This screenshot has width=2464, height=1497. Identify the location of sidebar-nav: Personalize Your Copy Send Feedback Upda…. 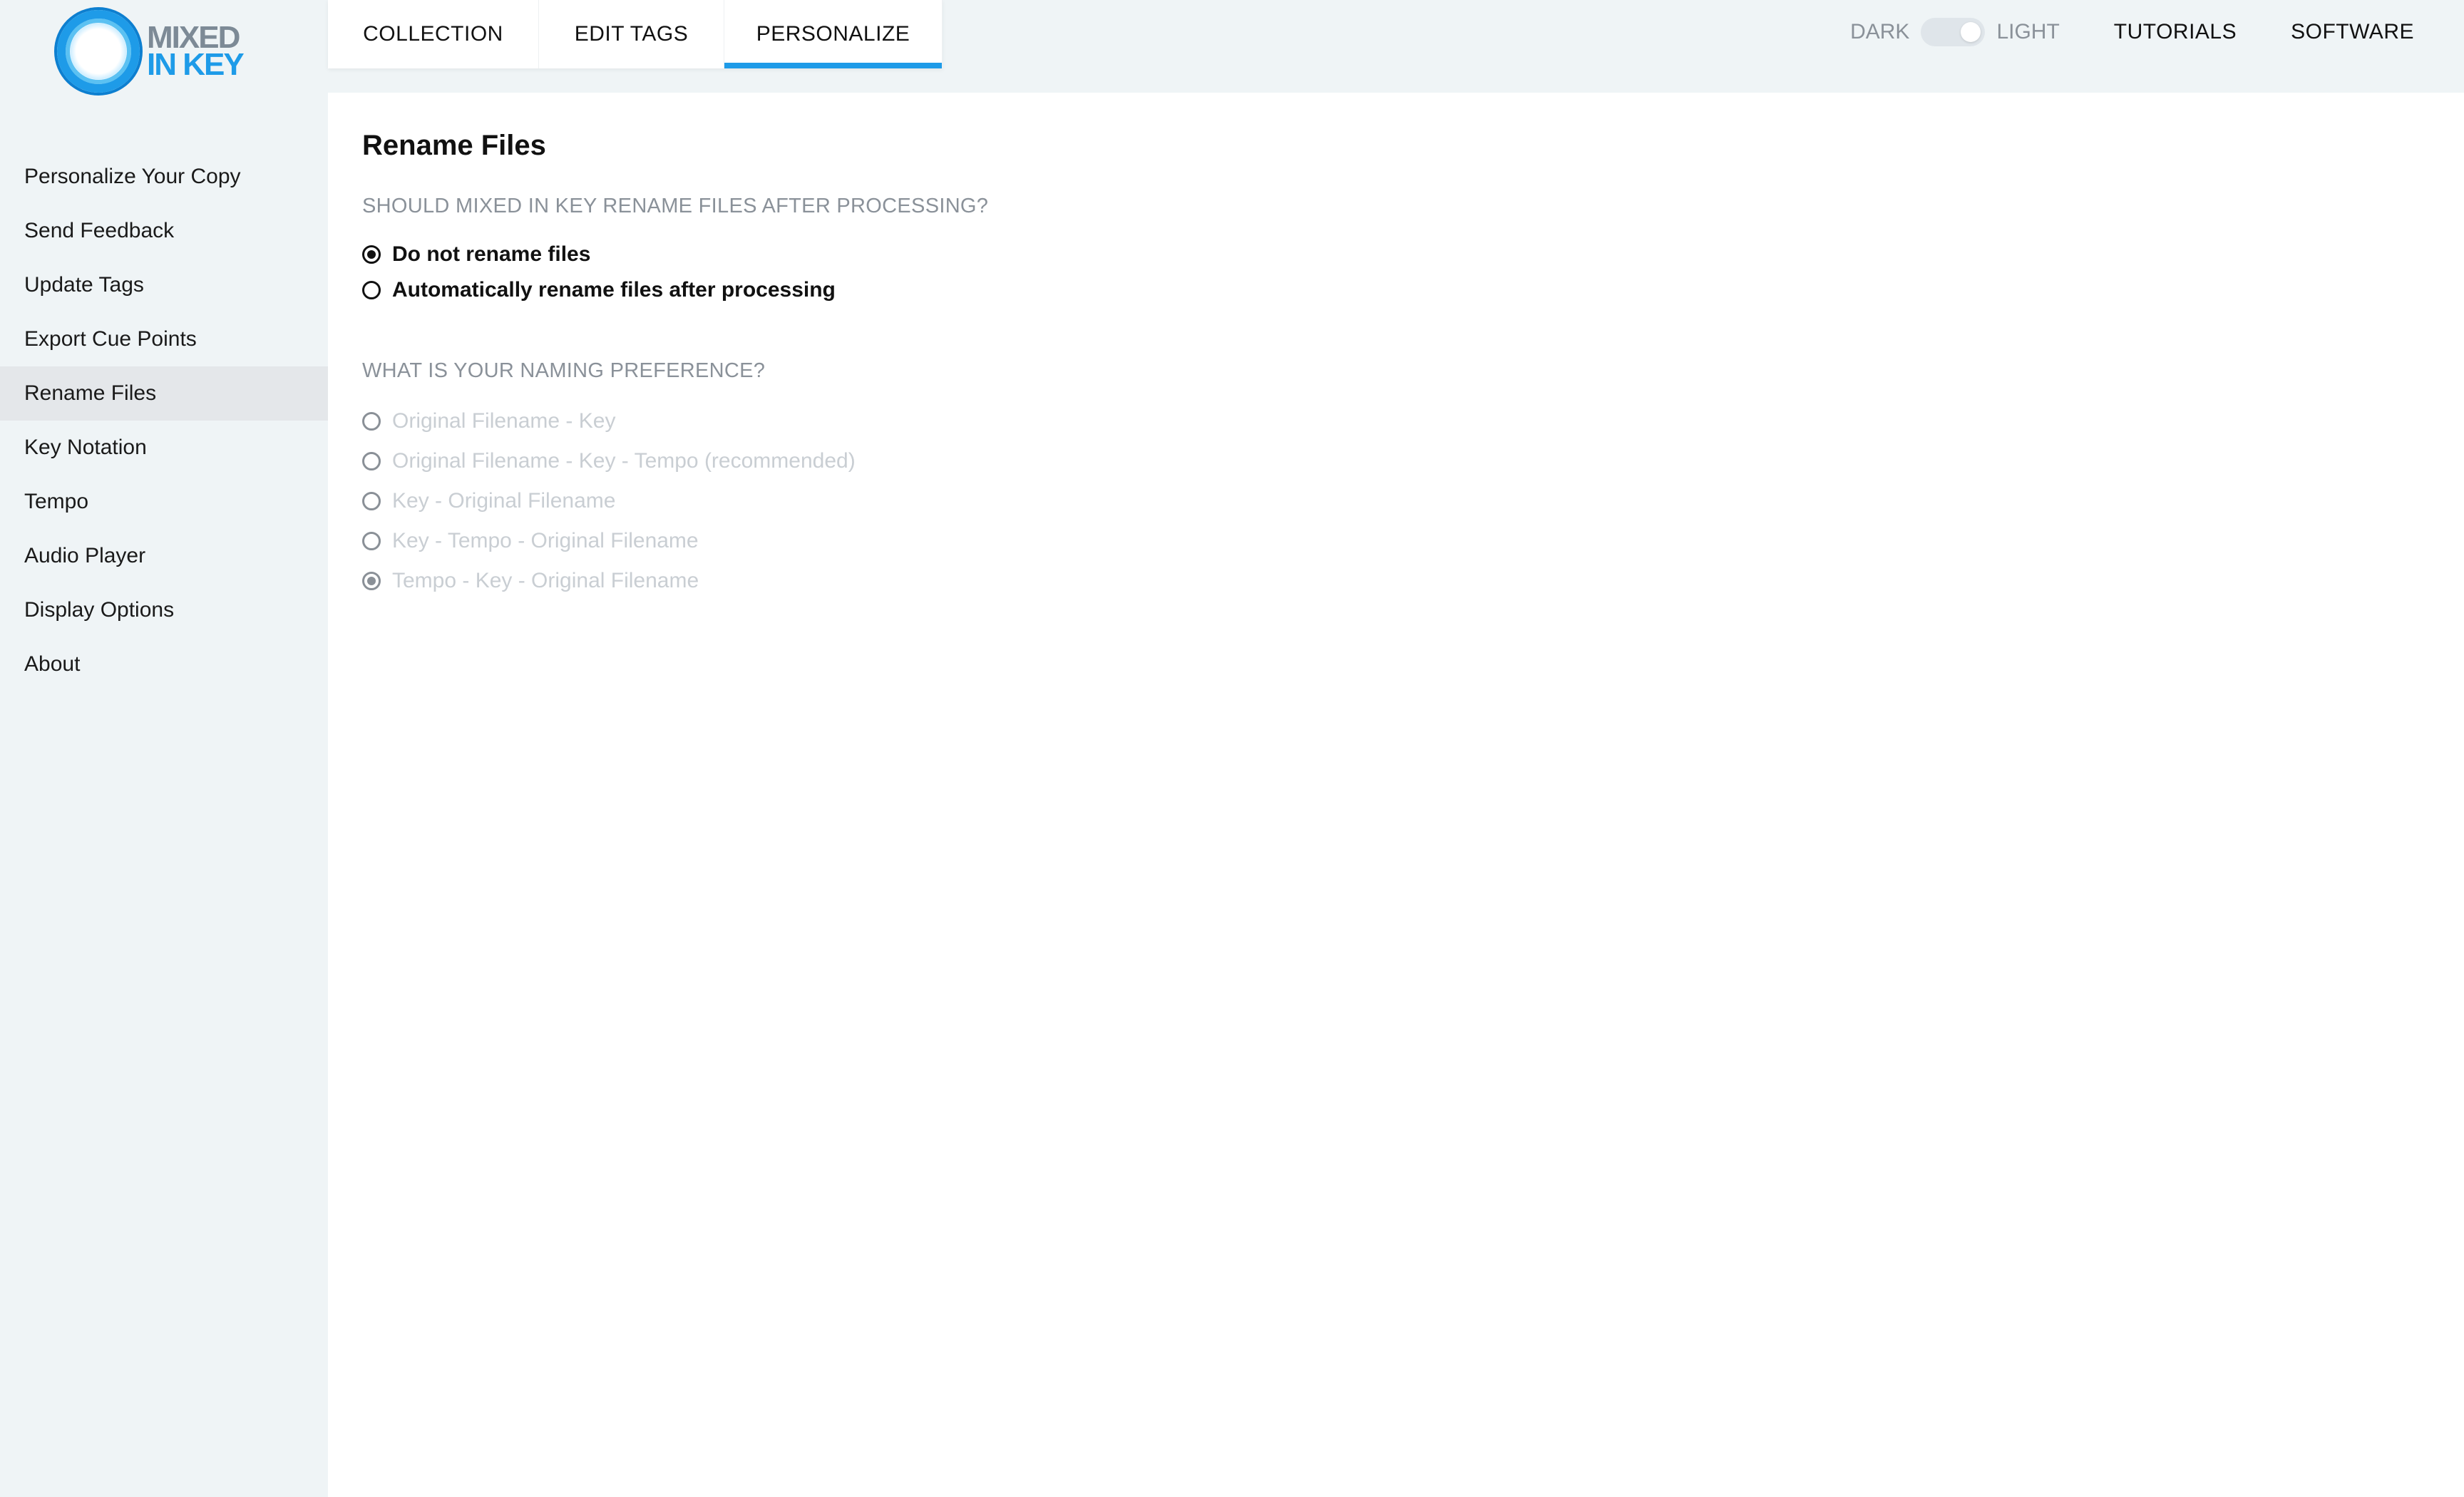
(164, 420).